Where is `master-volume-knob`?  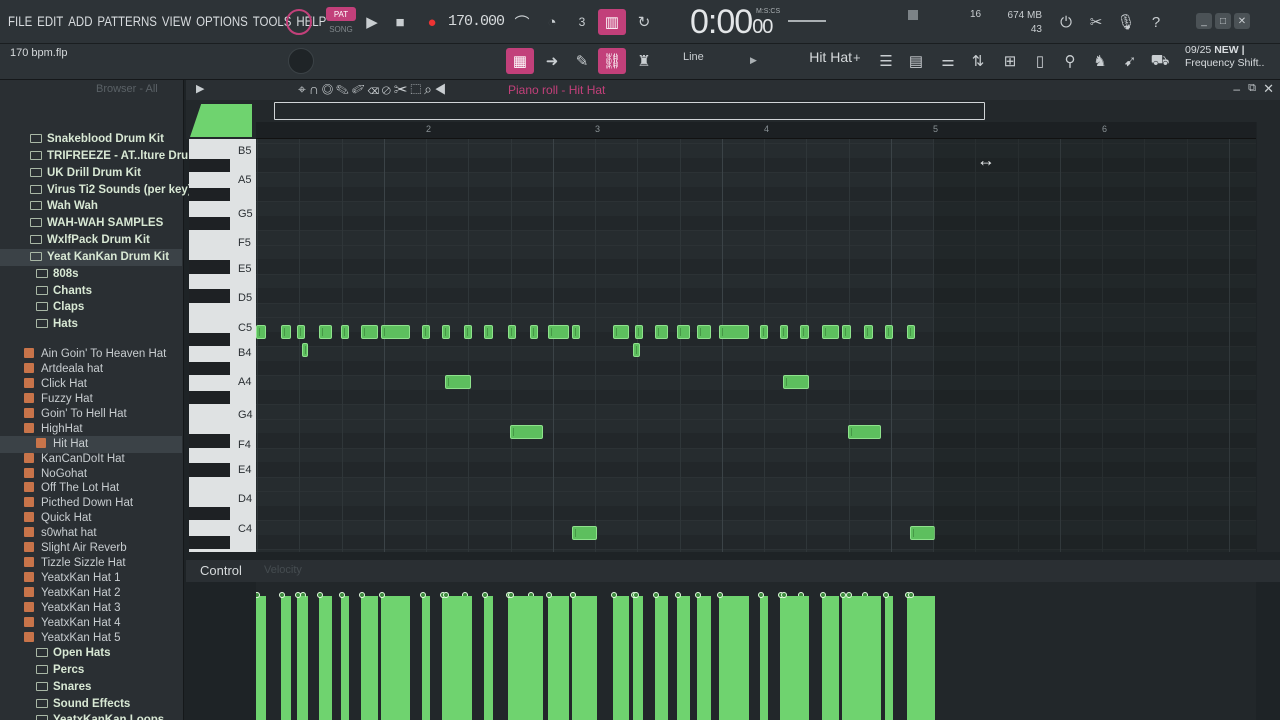 master-volume-knob is located at coordinates (299, 22).